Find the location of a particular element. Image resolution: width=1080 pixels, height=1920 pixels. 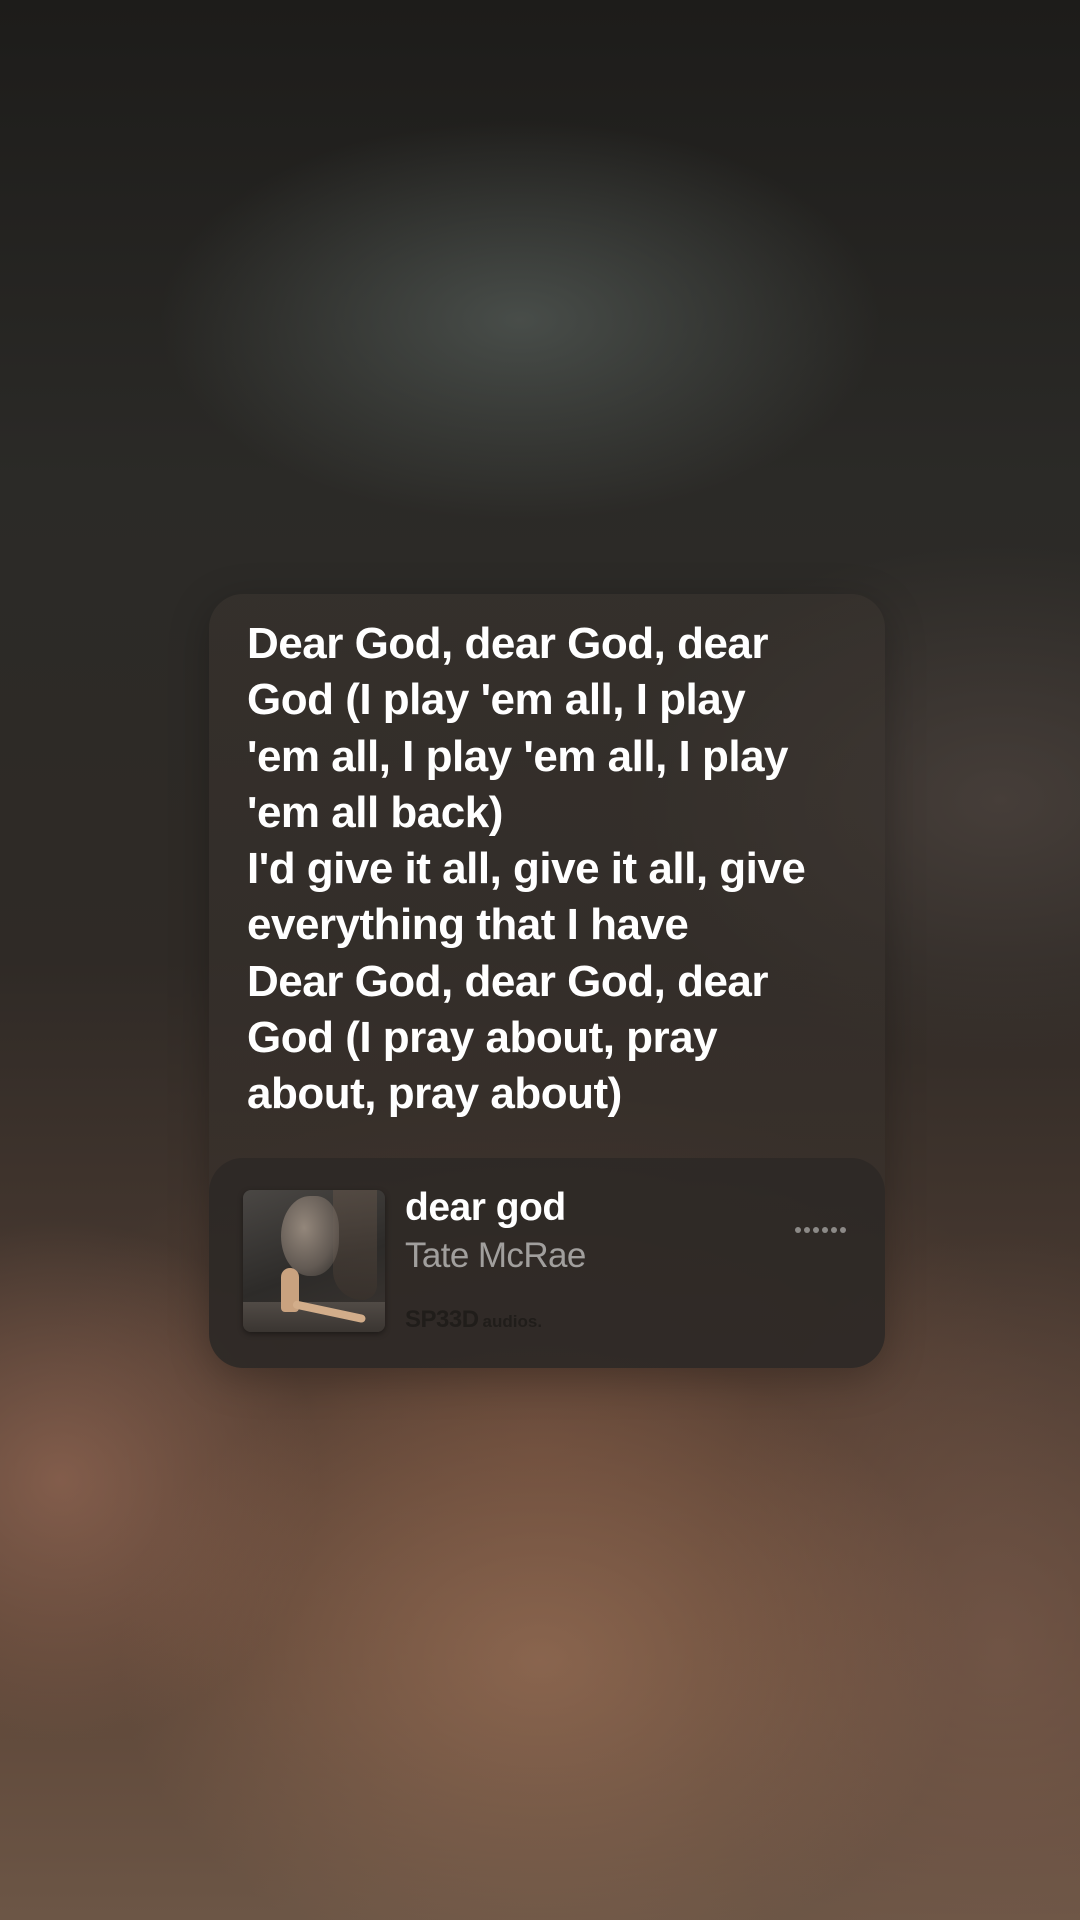

album-artwork is located at coordinates (314, 1261).